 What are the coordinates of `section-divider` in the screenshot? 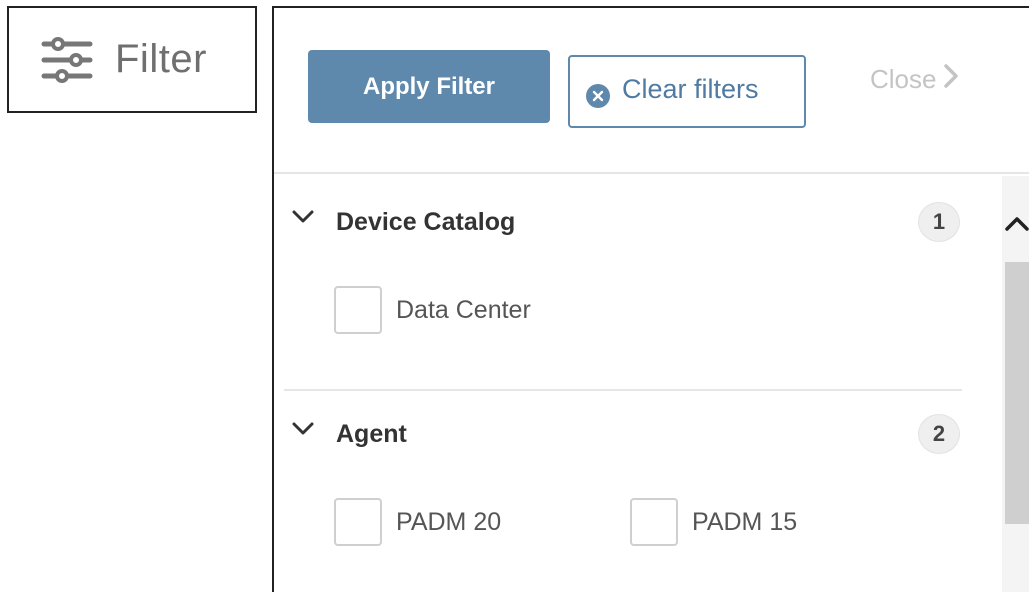 It's located at (623, 390).